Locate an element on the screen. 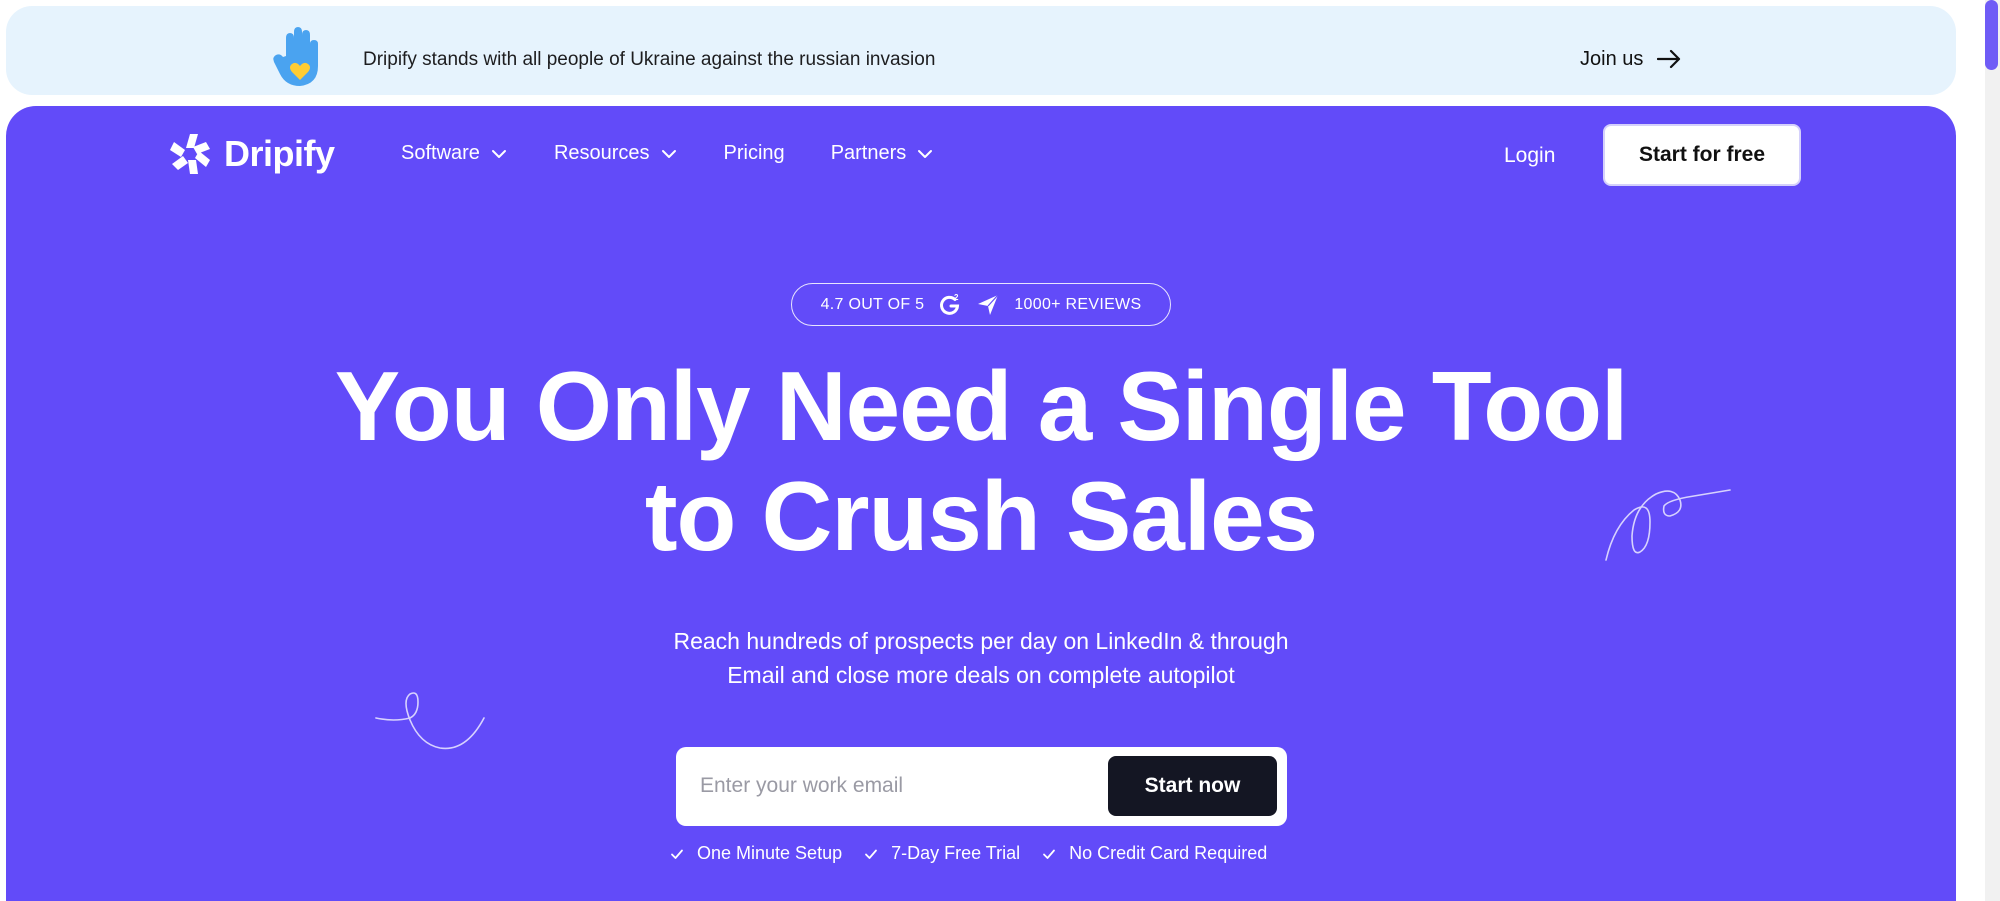 The width and height of the screenshot is (2000, 901). nav-resources: Resources is located at coordinates (616, 153).